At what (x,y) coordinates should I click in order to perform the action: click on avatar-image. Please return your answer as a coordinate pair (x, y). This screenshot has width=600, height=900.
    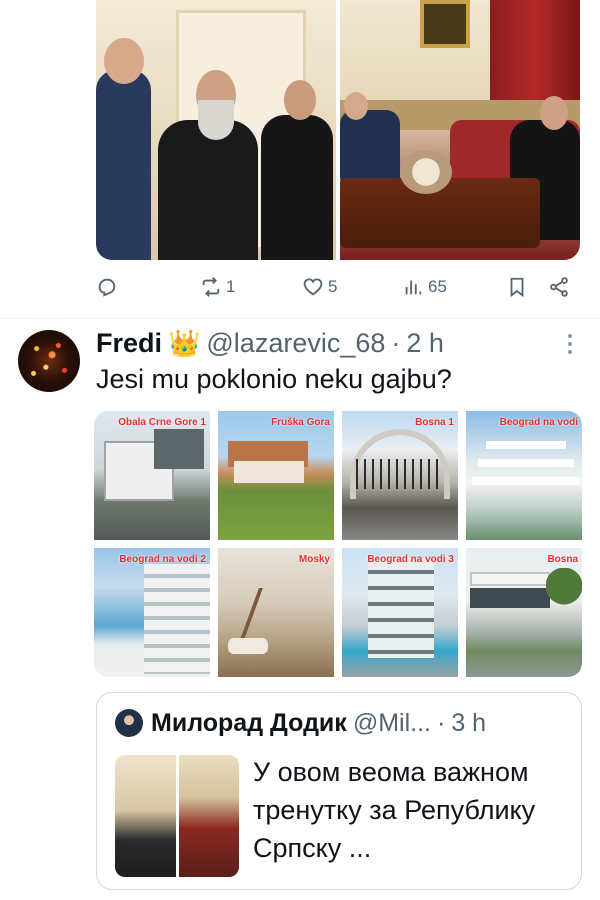
    Looking at the image, I should click on (49, 361).